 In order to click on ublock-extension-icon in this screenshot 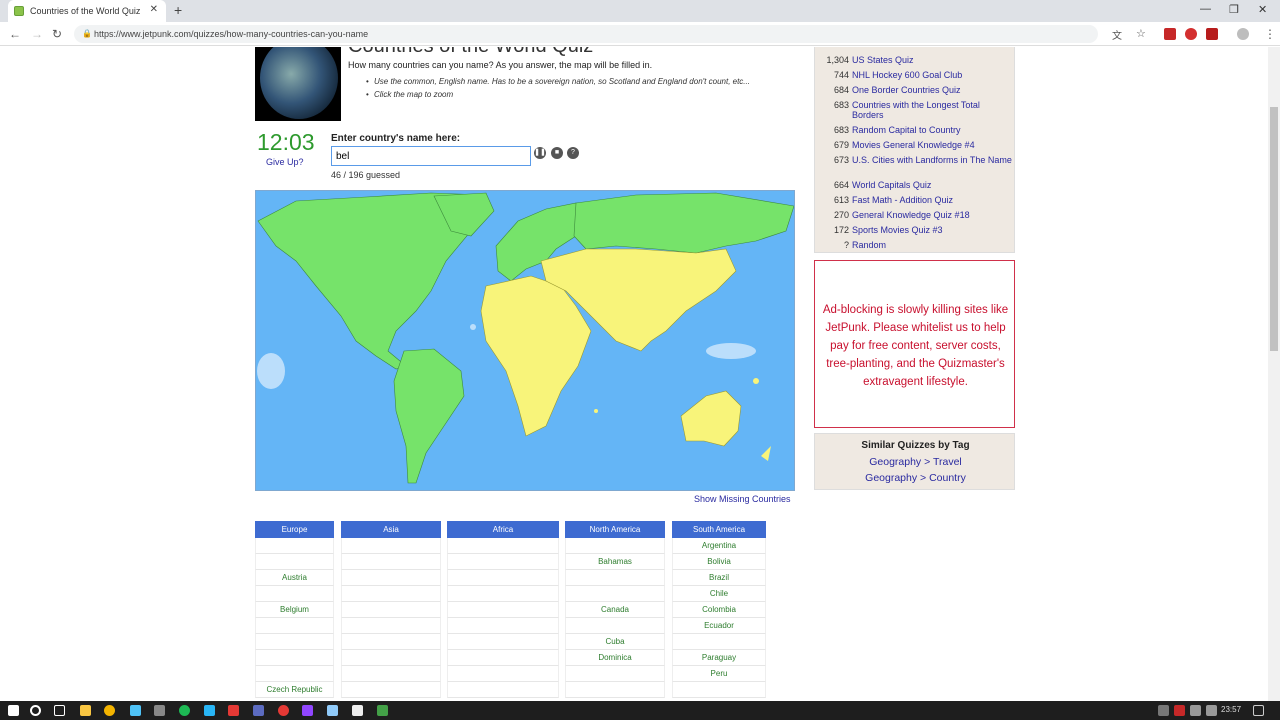, I will do `click(1170, 34)`.